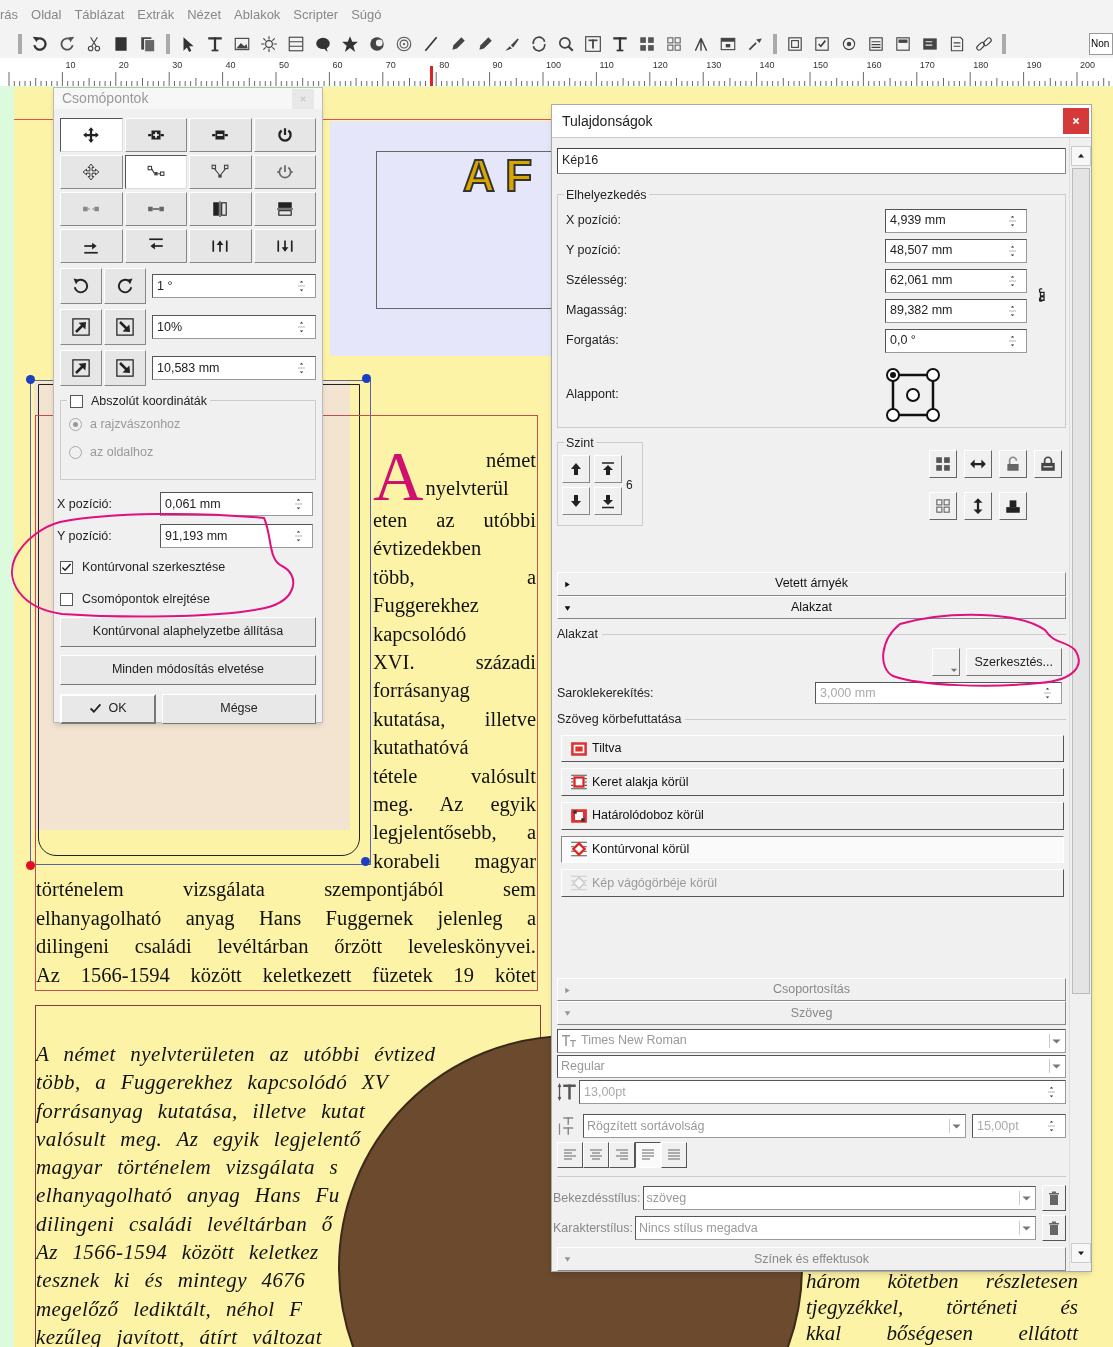 The image size is (1113, 1347). I want to click on spin-field: 10,583 mm, so click(234, 368).